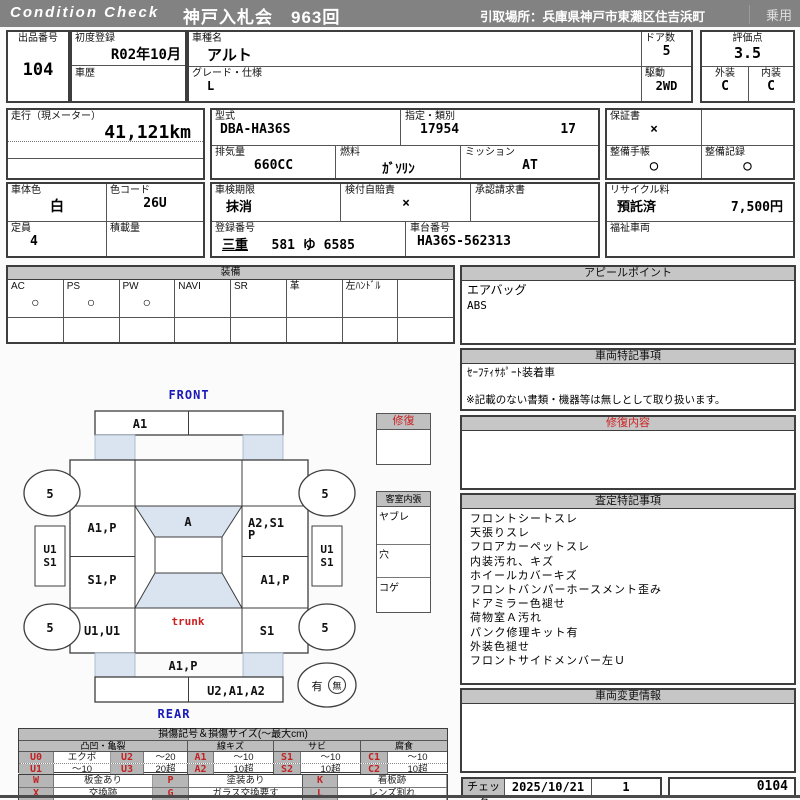 This screenshot has height=800, width=800. What do you see at coordinates (403, 422) in the screenshot?
I see `repair-flag-title: 修復` at bounding box center [403, 422].